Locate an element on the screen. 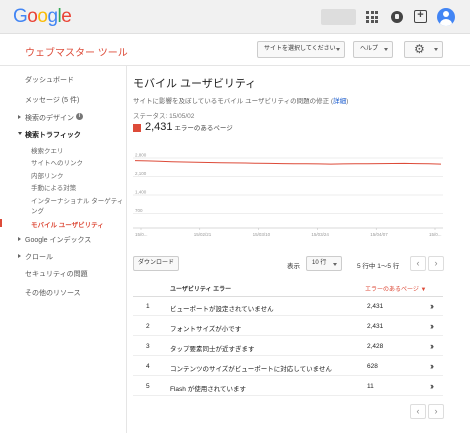 The image size is (470, 433). error-count-label: エラーのあるページ is located at coordinates (202, 128).